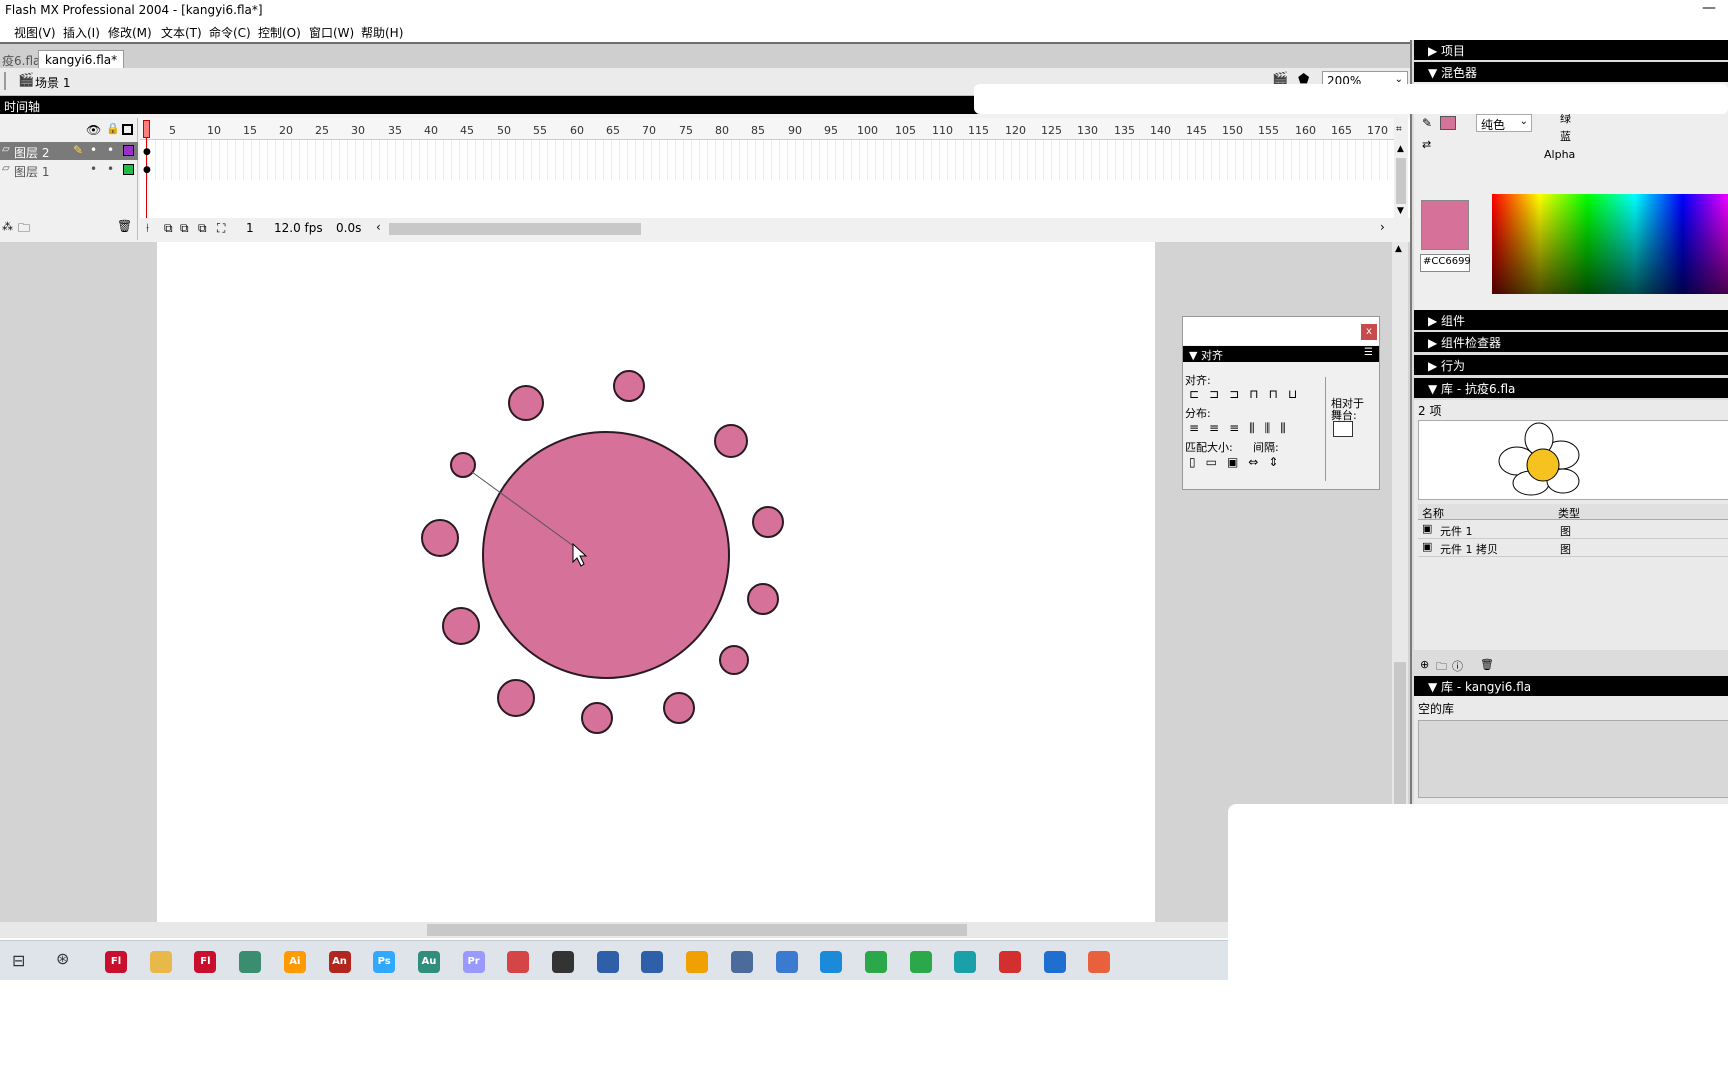 Image resolution: width=1728 pixels, height=1080 pixels. What do you see at coordinates (428, 962) in the screenshot?
I see `taskbar-app-icon: Au` at bounding box center [428, 962].